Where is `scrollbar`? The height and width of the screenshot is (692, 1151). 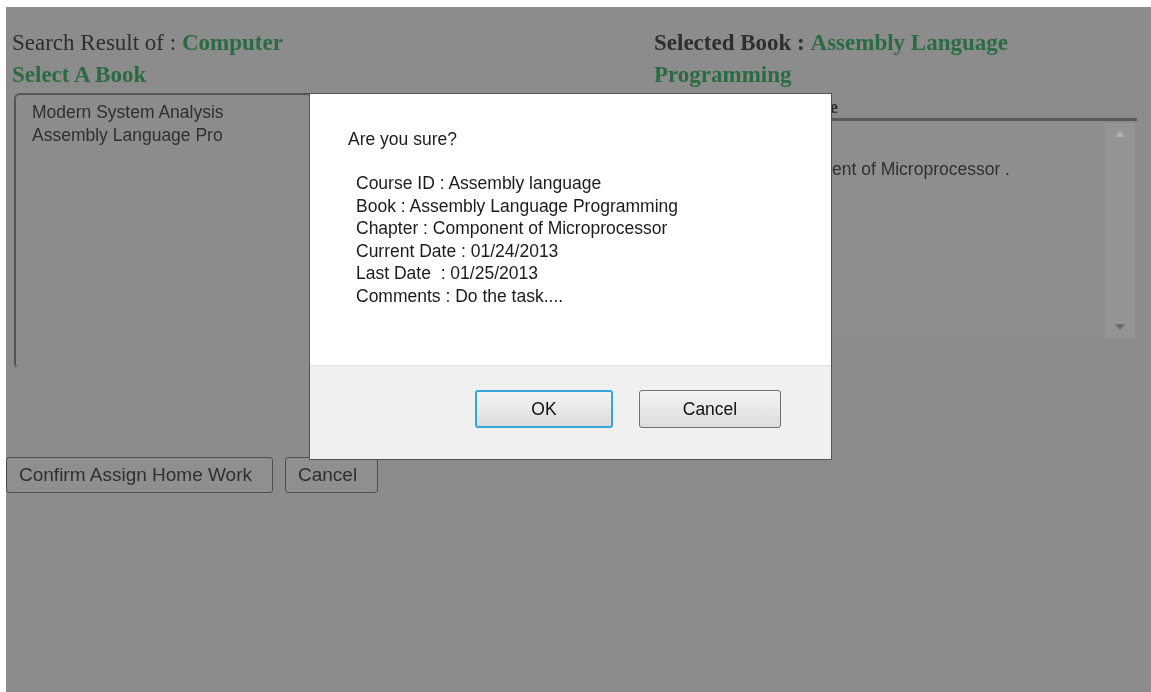 scrollbar is located at coordinates (1120, 230).